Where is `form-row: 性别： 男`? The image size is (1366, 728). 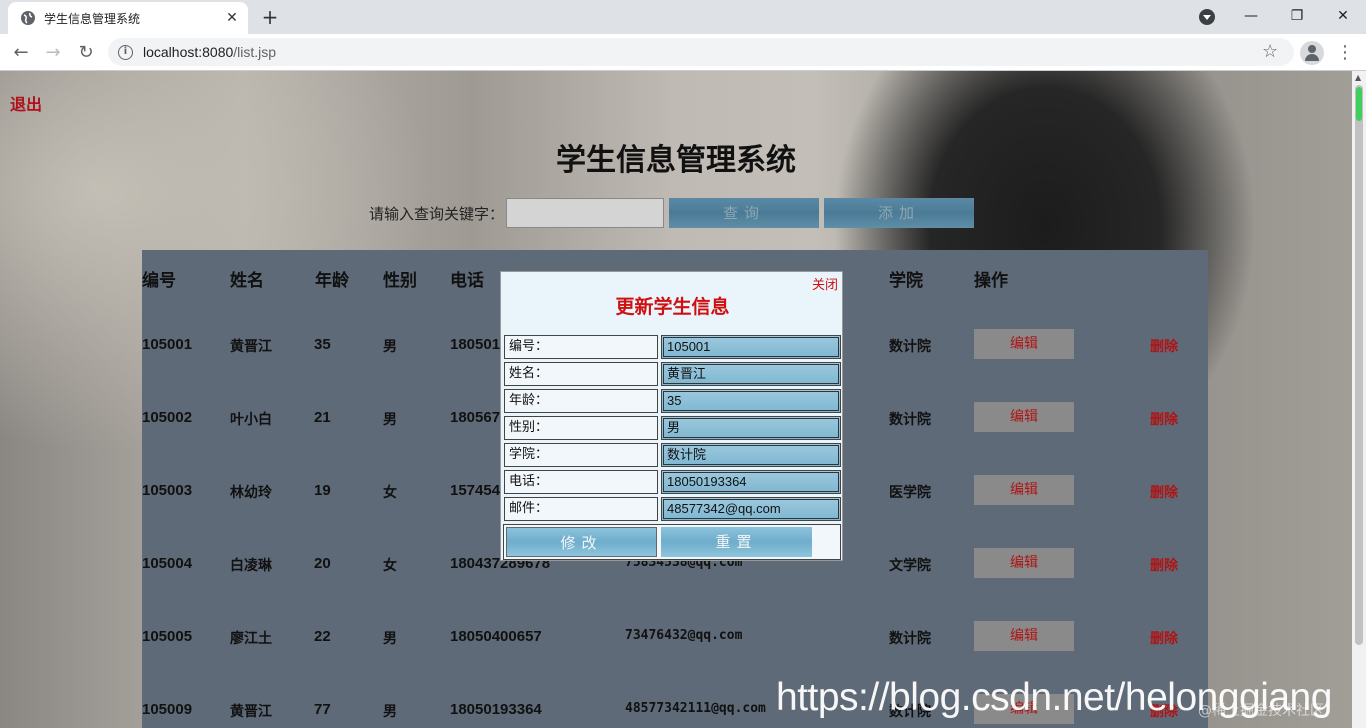
form-row: 性别： 男 is located at coordinates (672, 428).